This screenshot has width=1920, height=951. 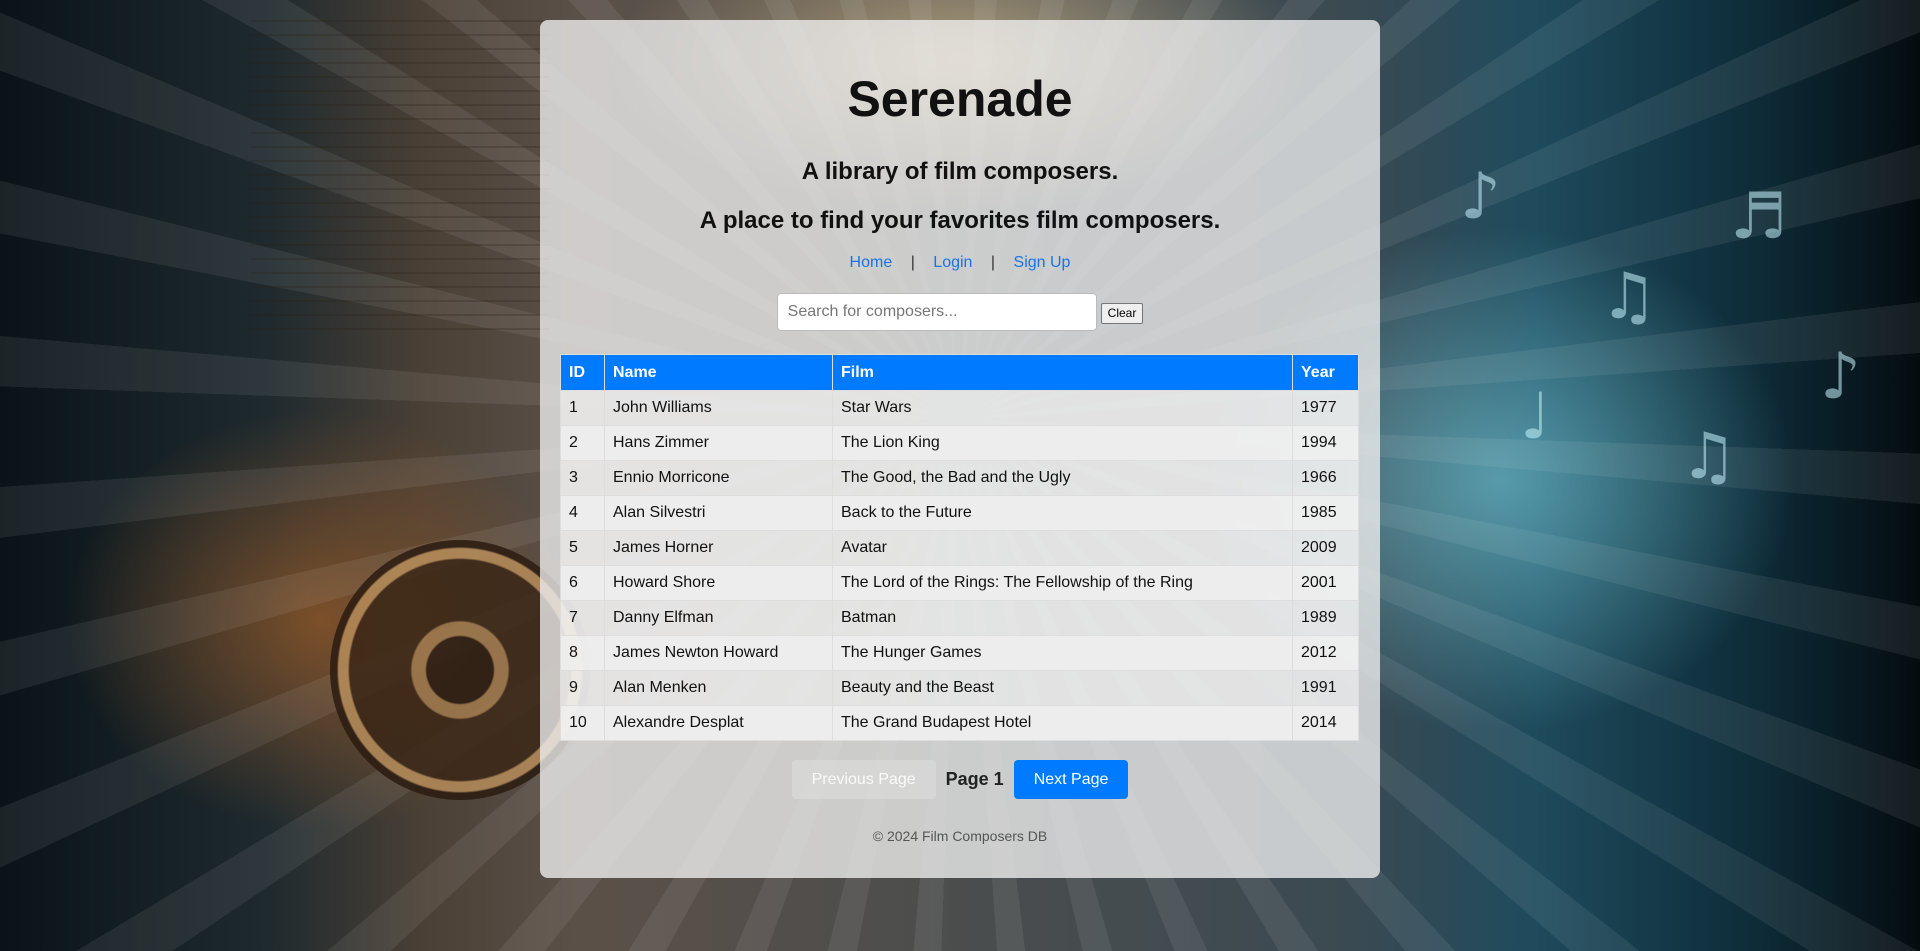 I want to click on cell-film: Back to the Future, so click(x=1062, y=513).